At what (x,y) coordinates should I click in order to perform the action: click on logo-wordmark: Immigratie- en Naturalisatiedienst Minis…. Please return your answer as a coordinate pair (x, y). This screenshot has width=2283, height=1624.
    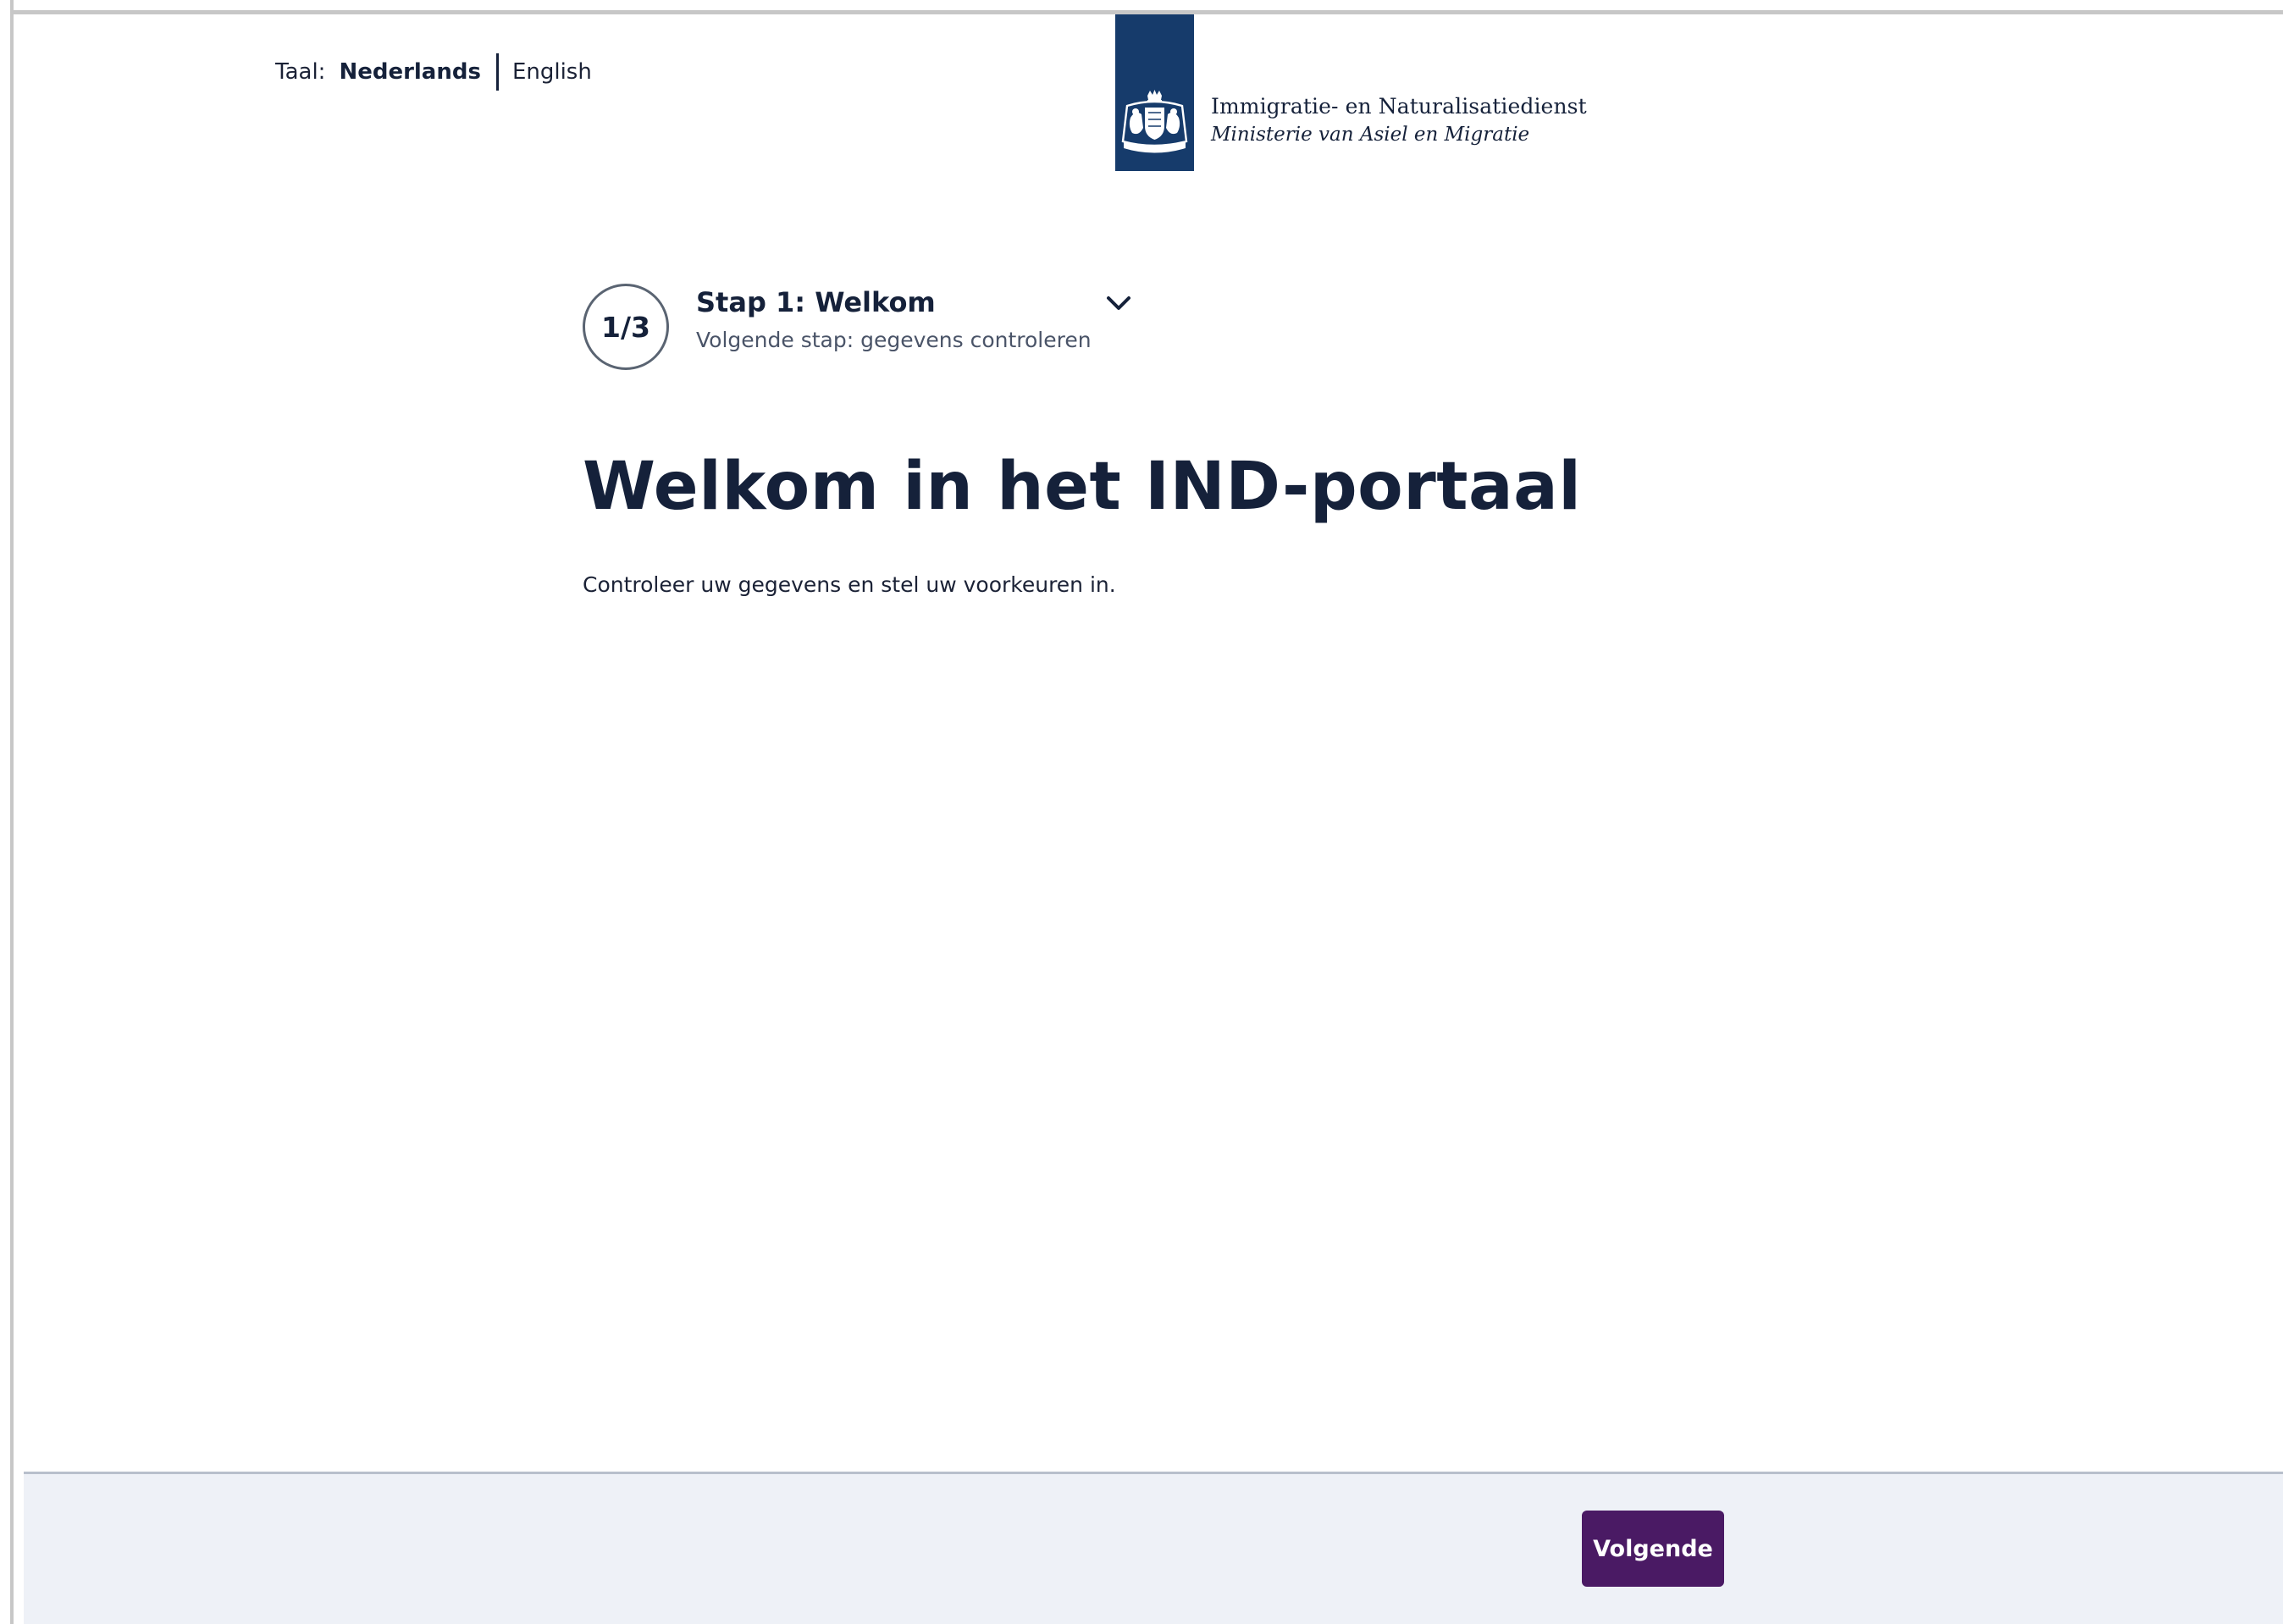
    Looking at the image, I should click on (1399, 120).